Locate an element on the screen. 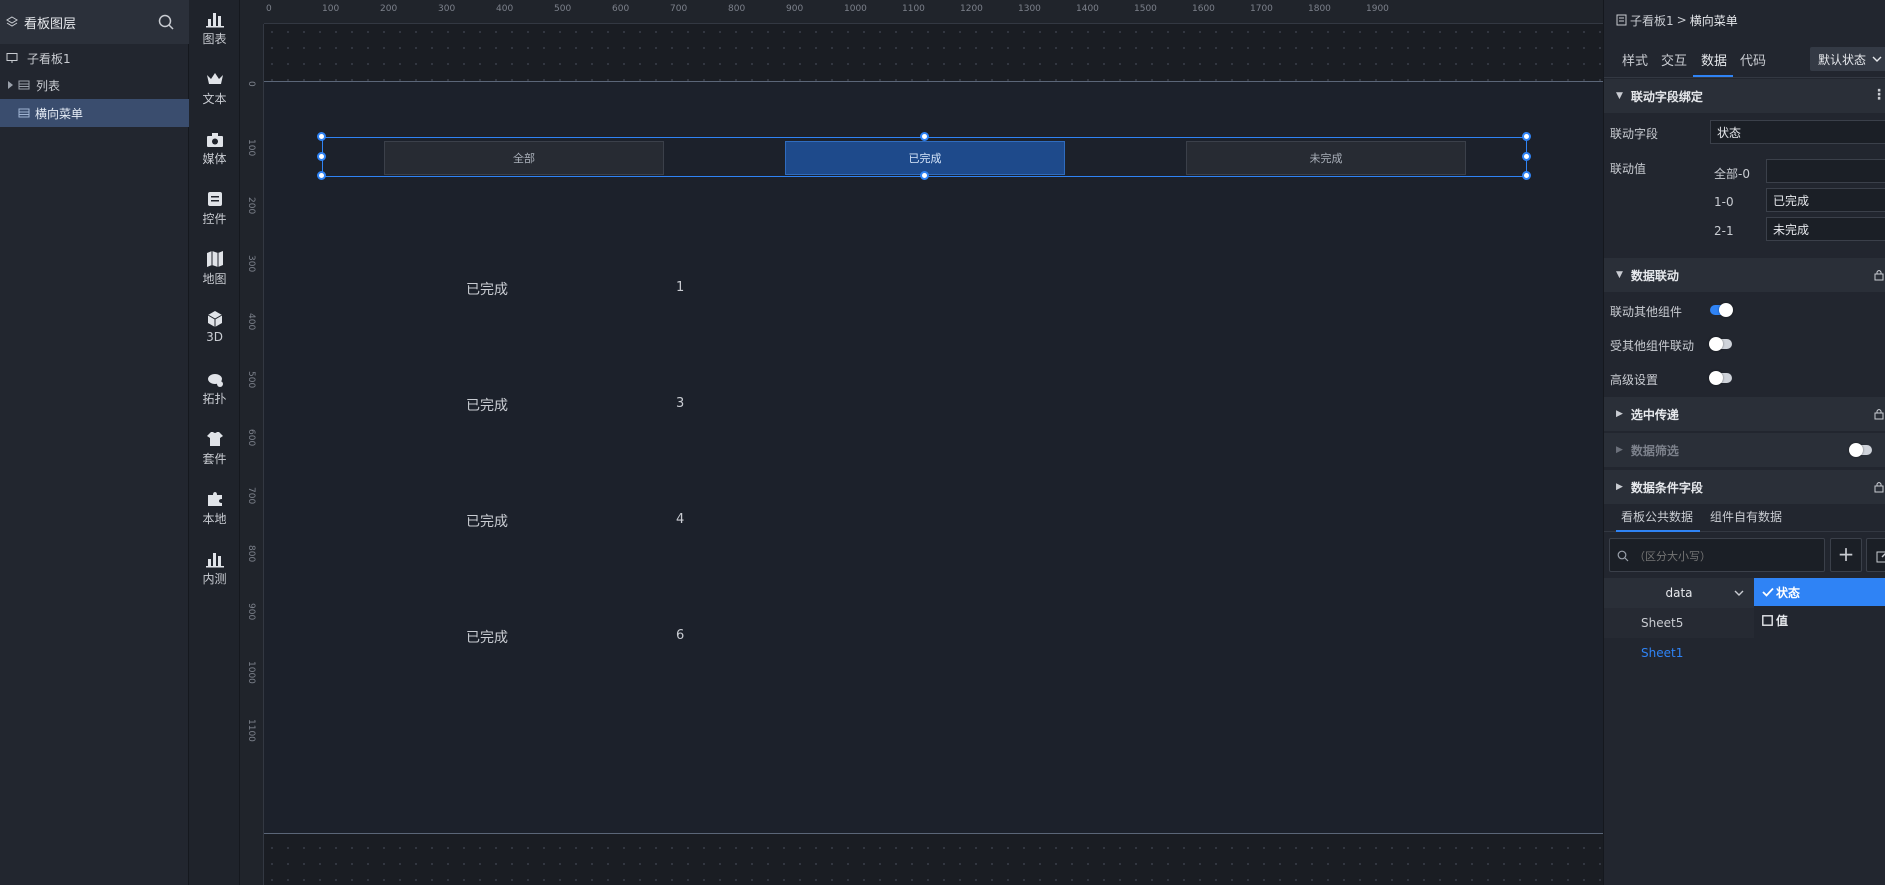 The image size is (1885, 885). component-beta: 内测 is located at coordinates (214, 565).